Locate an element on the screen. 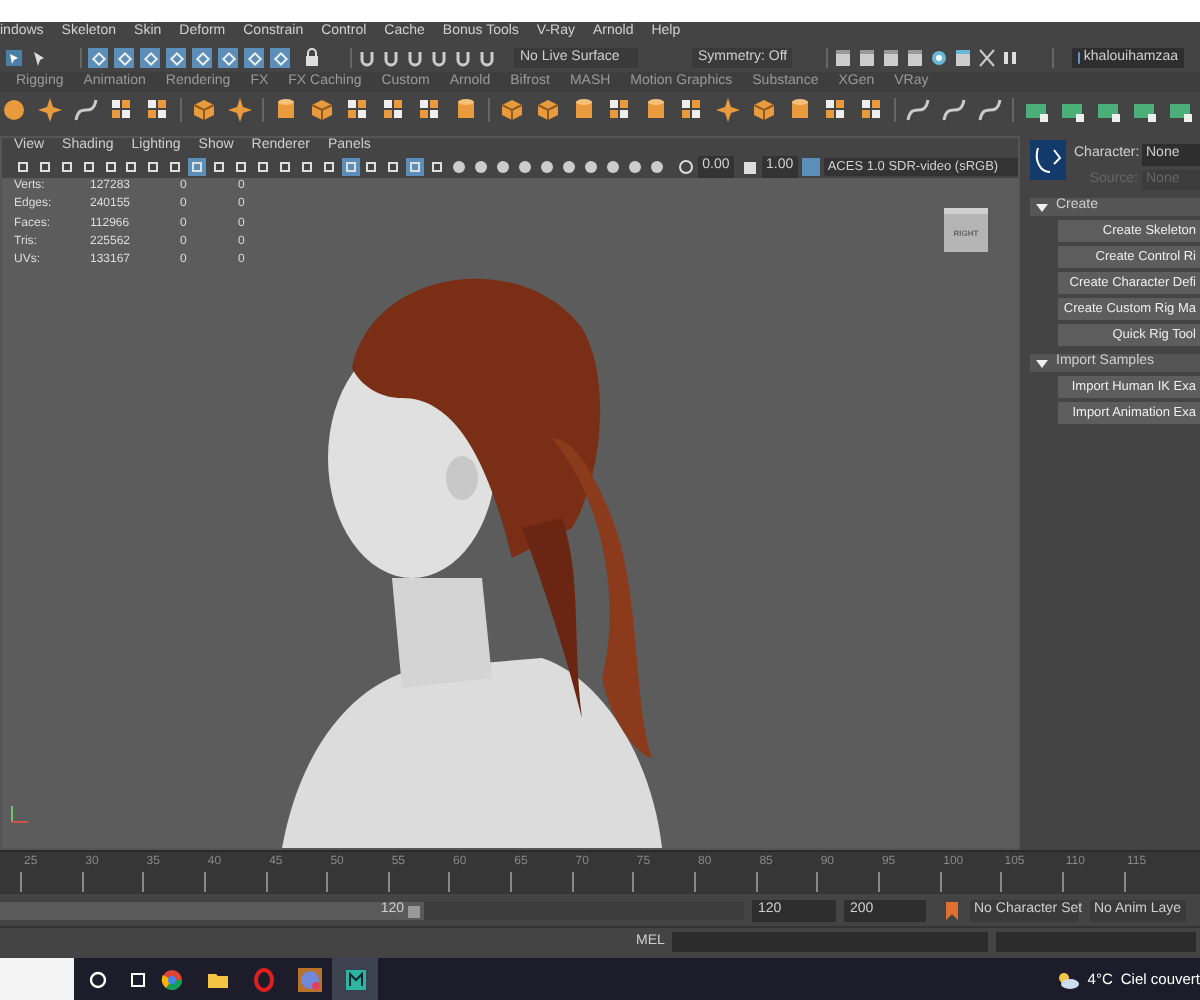  command-input-field is located at coordinates (830, 942).